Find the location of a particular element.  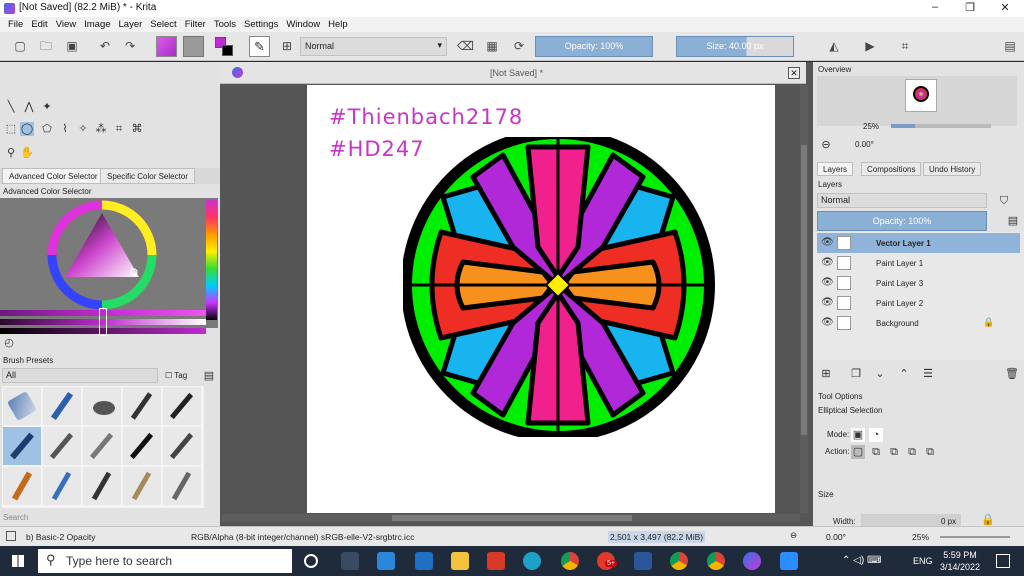

tab-specific-color-selector: Specific Color Selector is located at coordinates (147, 176).